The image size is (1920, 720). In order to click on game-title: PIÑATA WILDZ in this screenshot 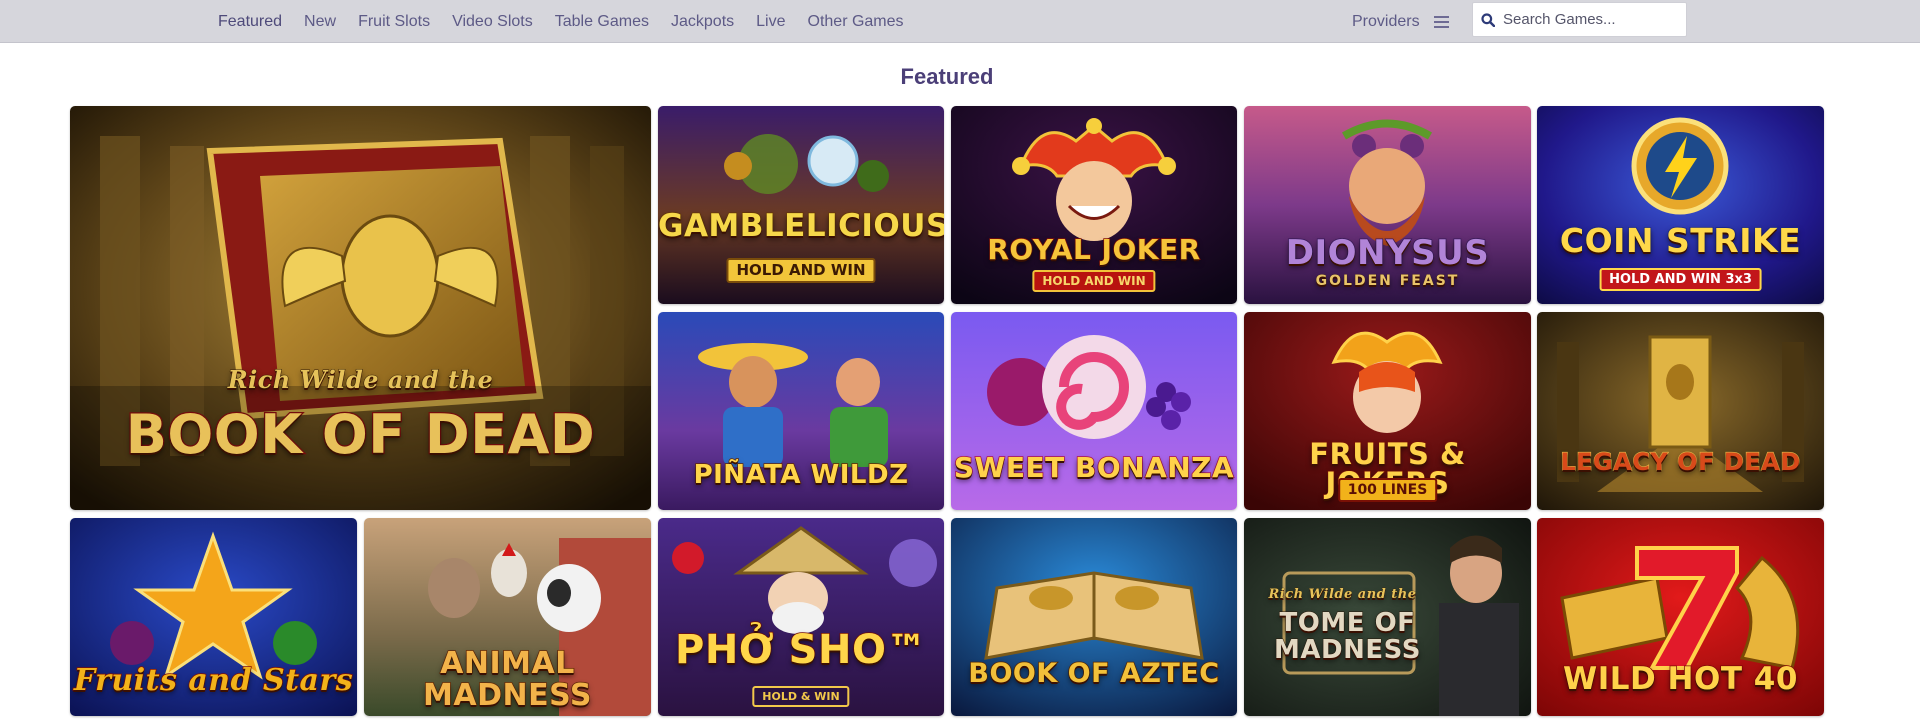, I will do `click(801, 475)`.